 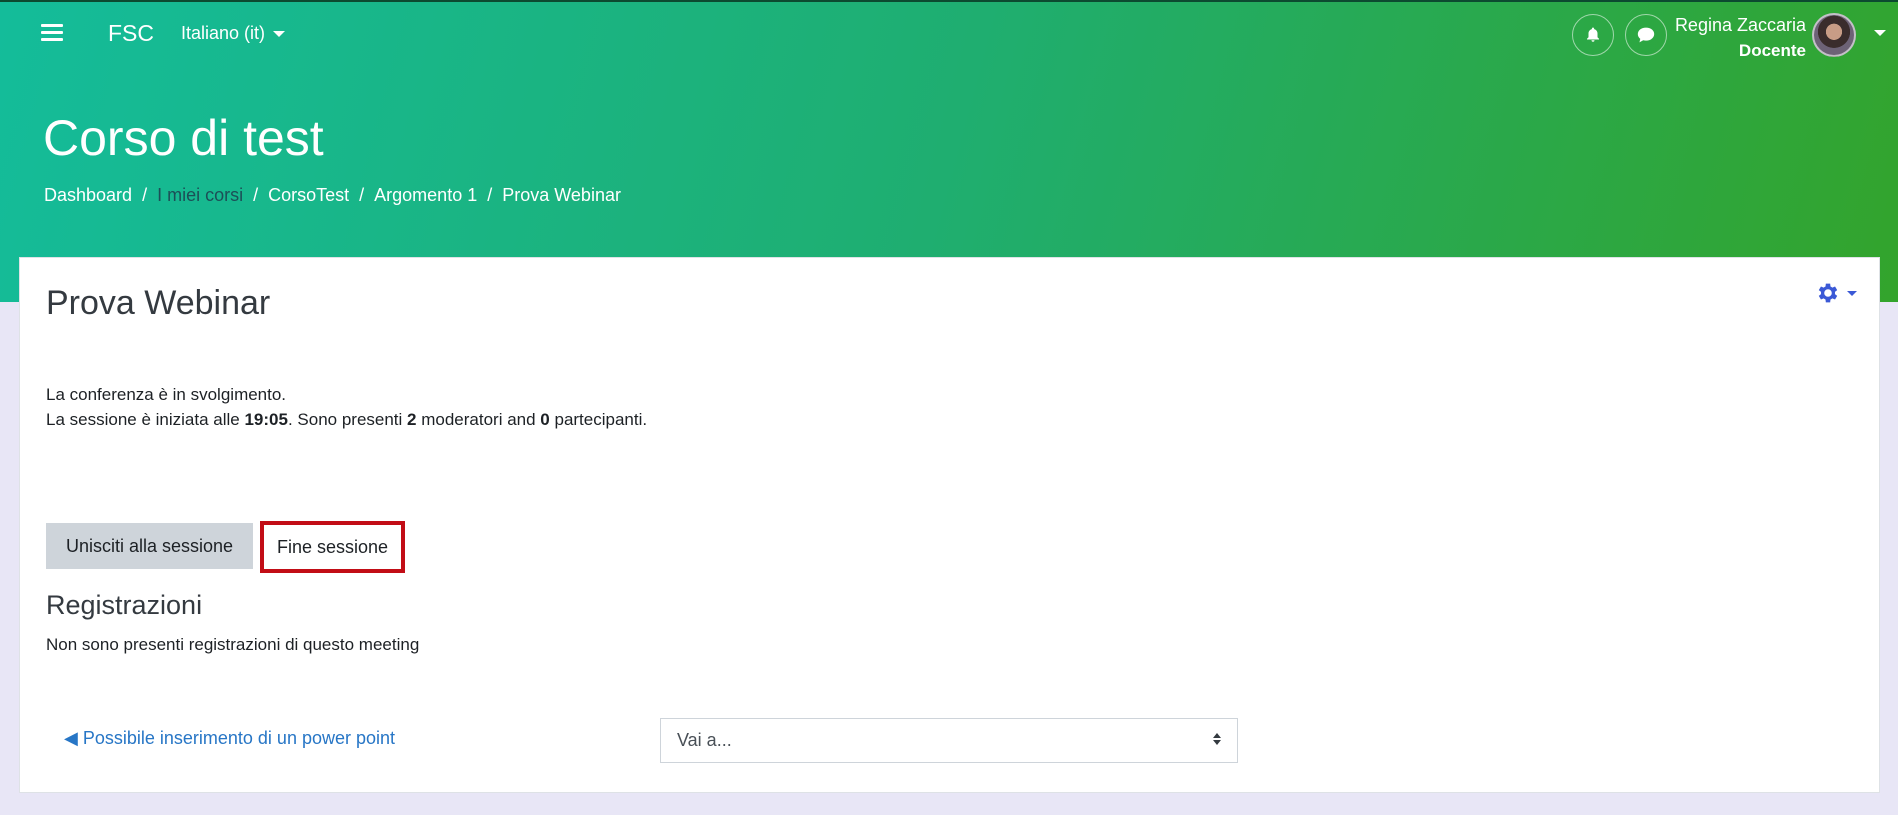 I want to click on chat-bubble-icon, so click(x=1646, y=35).